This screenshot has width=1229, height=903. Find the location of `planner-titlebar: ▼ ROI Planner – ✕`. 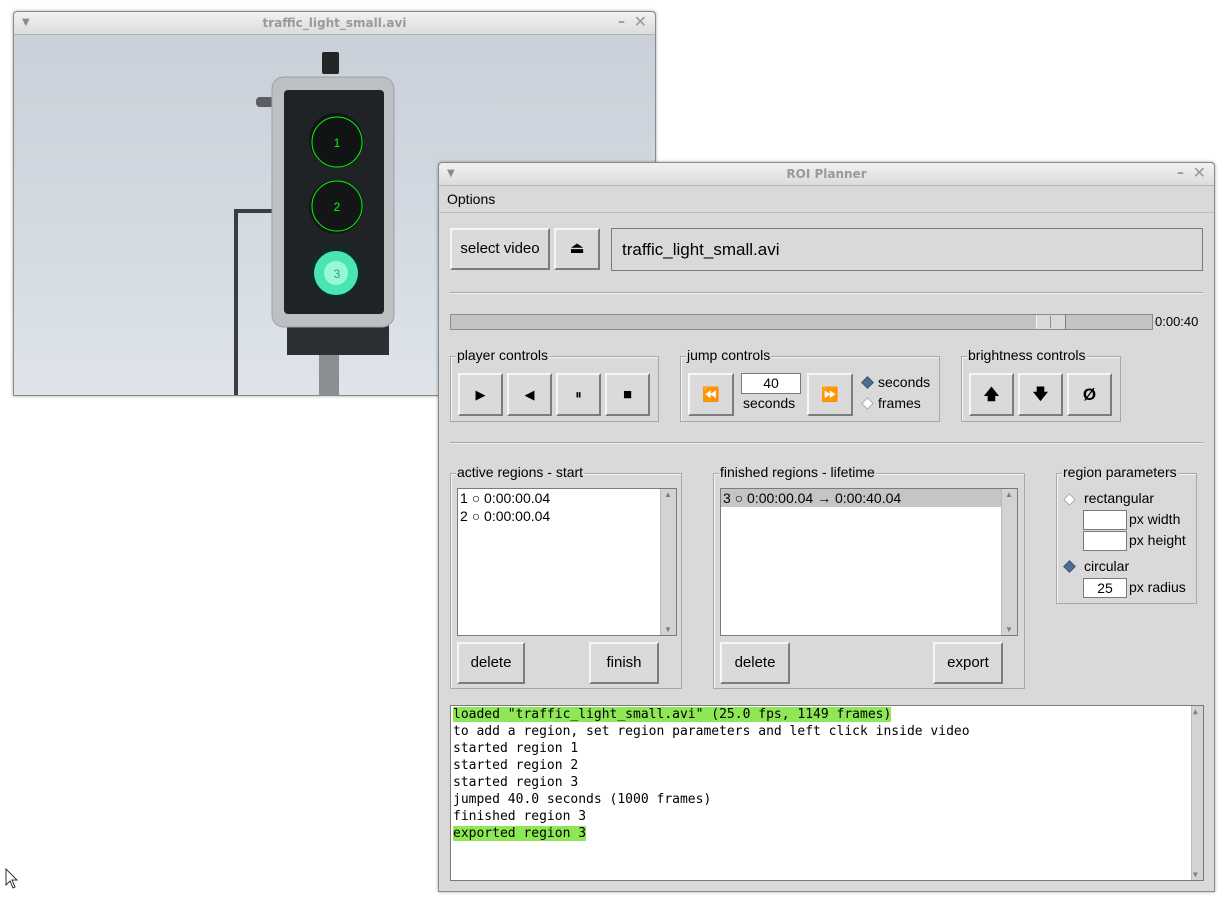

planner-titlebar: ▼ ROI Planner – ✕ is located at coordinates (826, 174).